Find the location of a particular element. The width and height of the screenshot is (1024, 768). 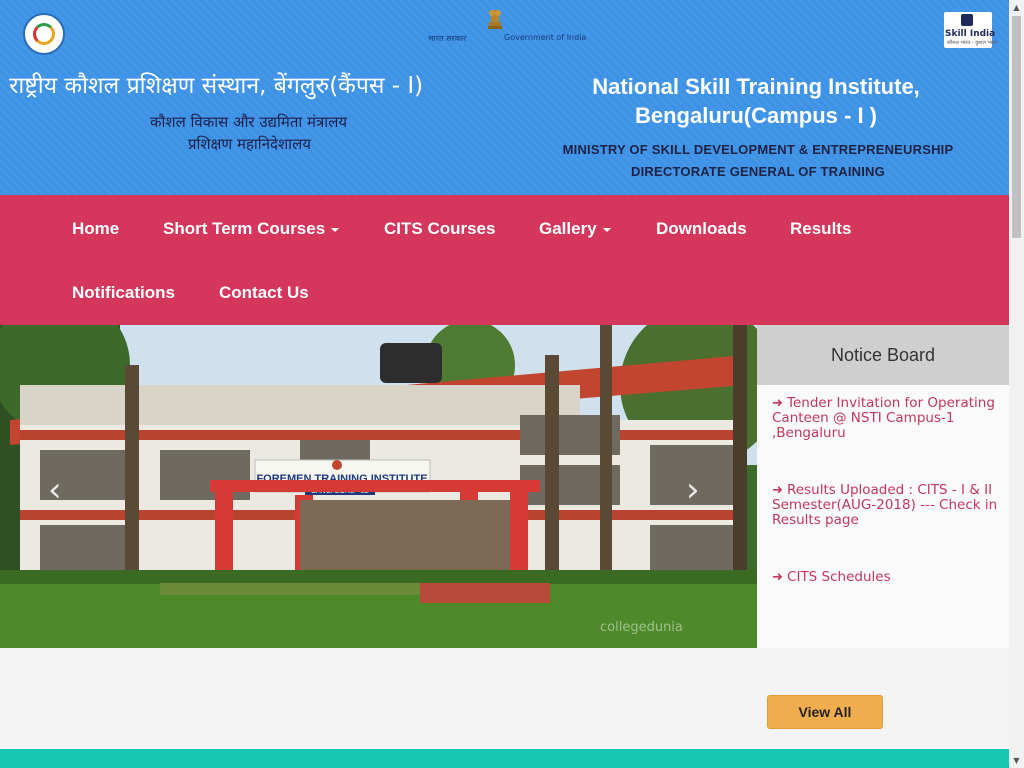

scrollbar-thumb is located at coordinates (1016, 127).